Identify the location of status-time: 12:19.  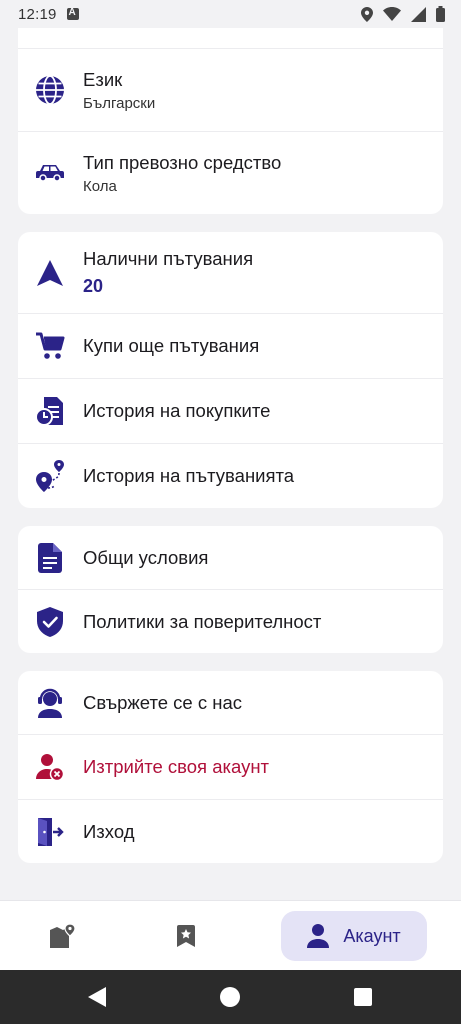
(37, 14).